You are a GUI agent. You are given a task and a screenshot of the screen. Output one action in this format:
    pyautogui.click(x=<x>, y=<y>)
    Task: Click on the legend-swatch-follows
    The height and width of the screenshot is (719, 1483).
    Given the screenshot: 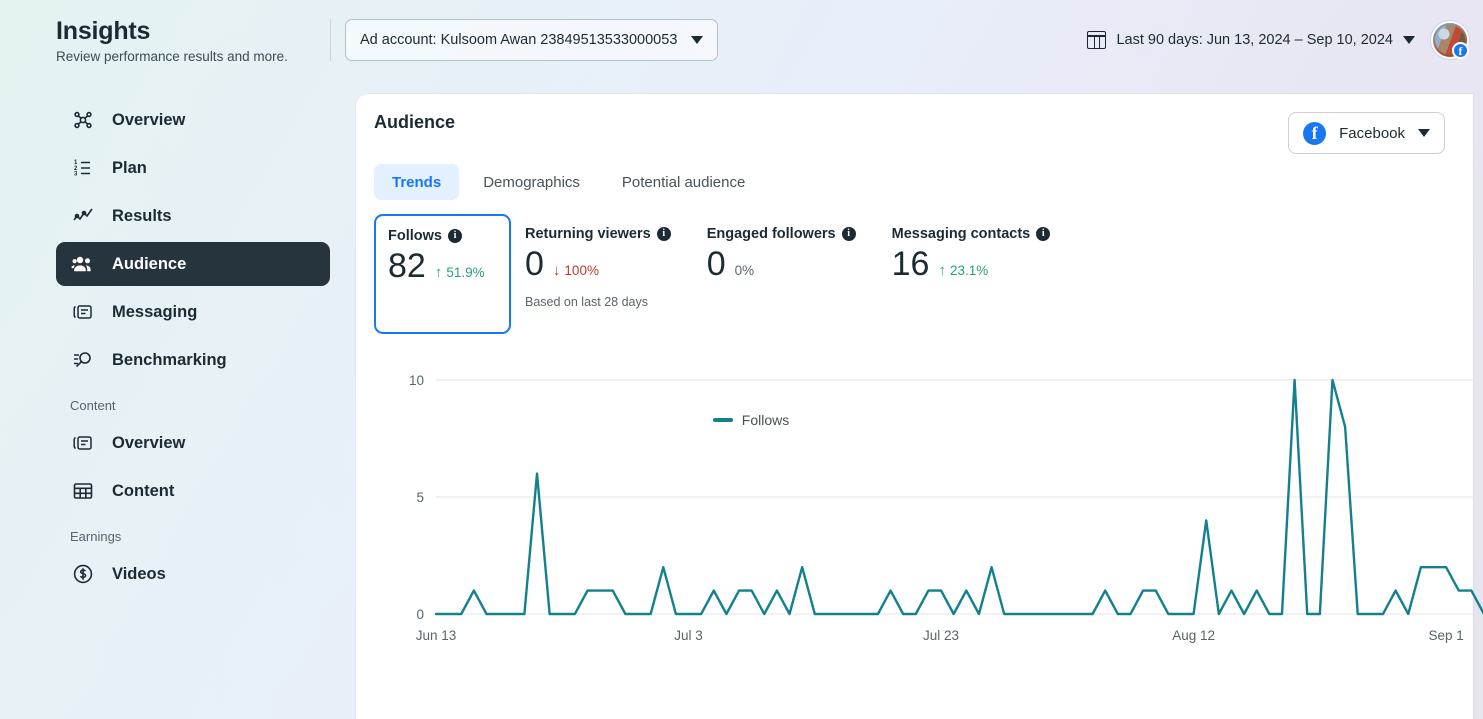 What is the action you would take?
    pyautogui.click(x=722, y=420)
    